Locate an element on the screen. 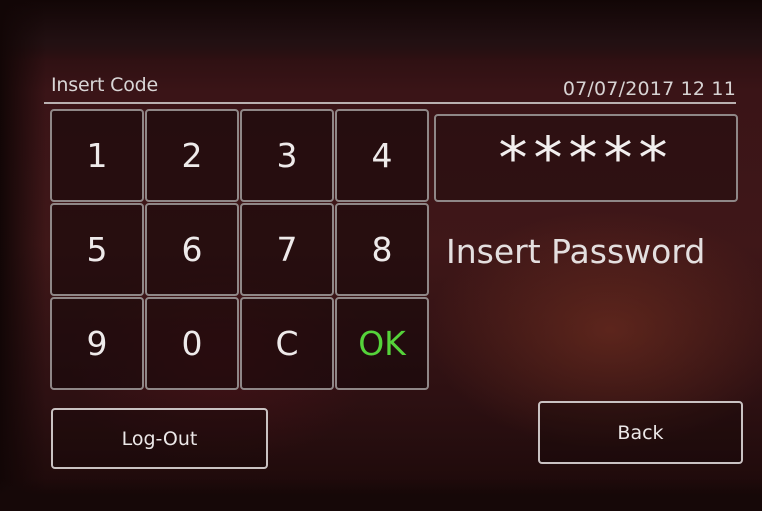 The height and width of the screenshot is (511, 762). left-shadow is located at coordinates (23, 255).